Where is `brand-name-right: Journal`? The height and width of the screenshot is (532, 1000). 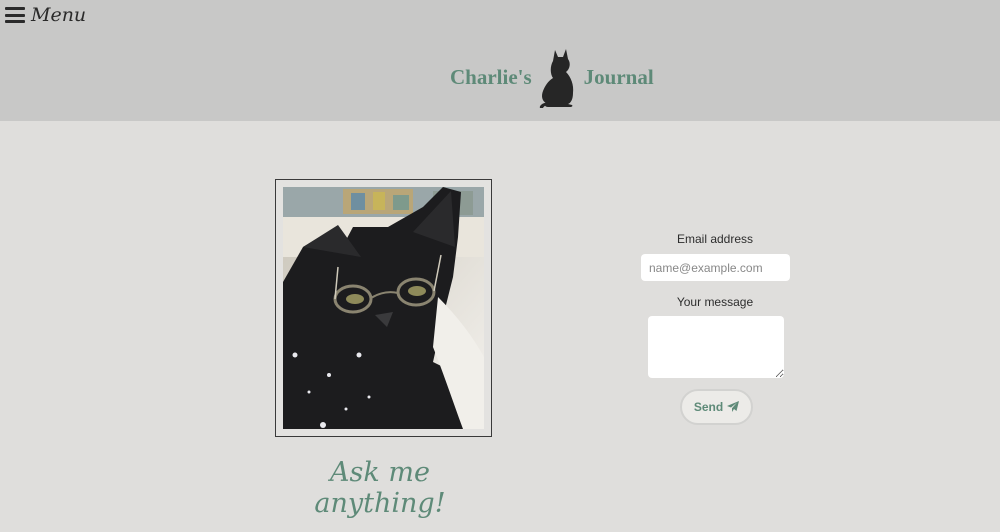
brand-name-right: Journal is located at coordinates (618, 76).